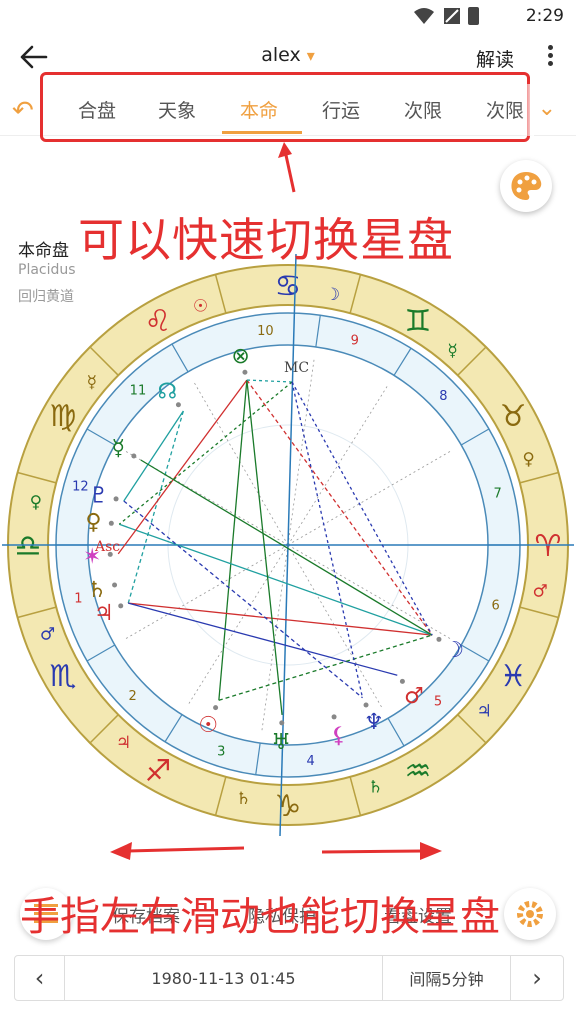  What do you see at coordinates (355, 341) in the screenshot?
I see `house-number: 9` at bounding box center [355, 341].